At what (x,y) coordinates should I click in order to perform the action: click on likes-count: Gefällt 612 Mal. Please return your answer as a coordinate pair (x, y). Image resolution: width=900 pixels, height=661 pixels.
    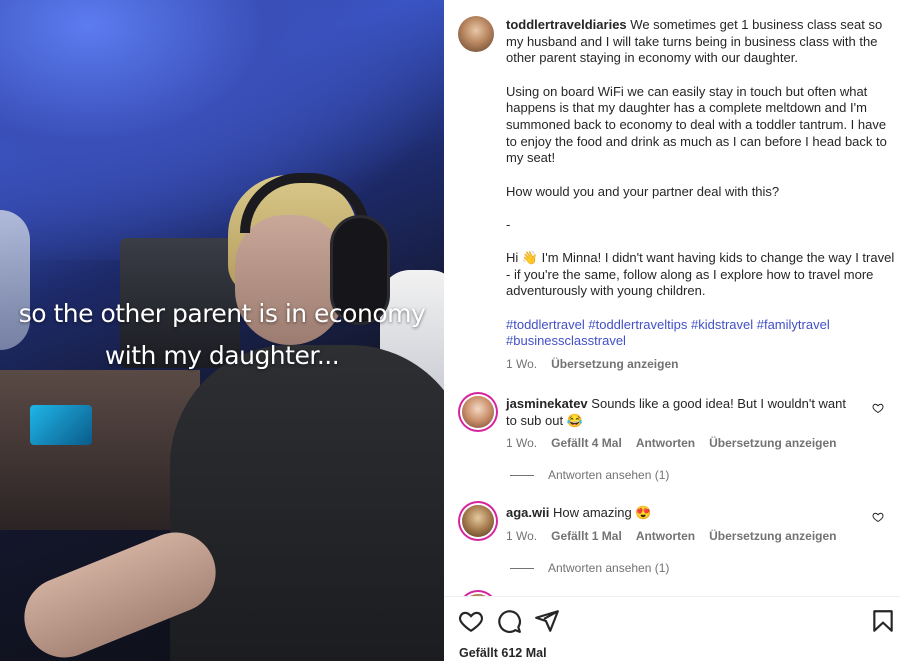
    Looking at the image, I should click on (503, 653).